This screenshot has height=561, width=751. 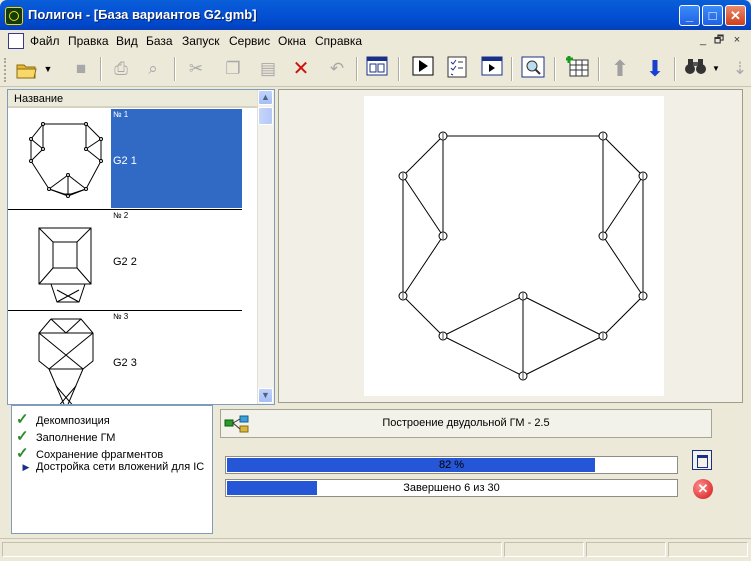 What do you see at coordinates (292, 41) in the screenshot?
I see `menu-windows: Окна` at bounding box center [292, 41].